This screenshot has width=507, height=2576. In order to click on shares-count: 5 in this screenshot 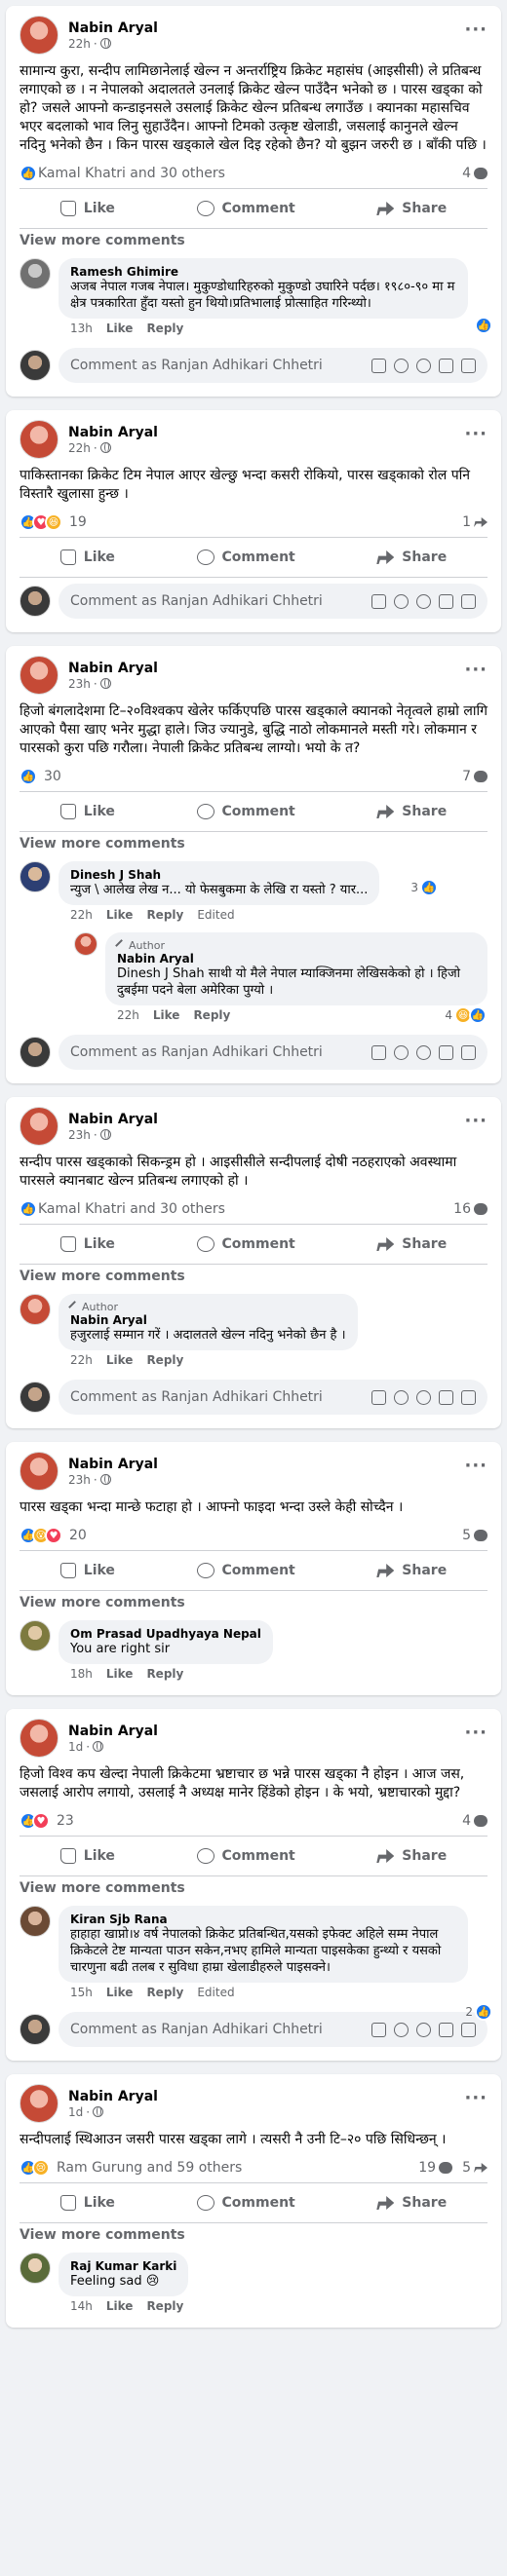, I will do `click(475, 2168)`.